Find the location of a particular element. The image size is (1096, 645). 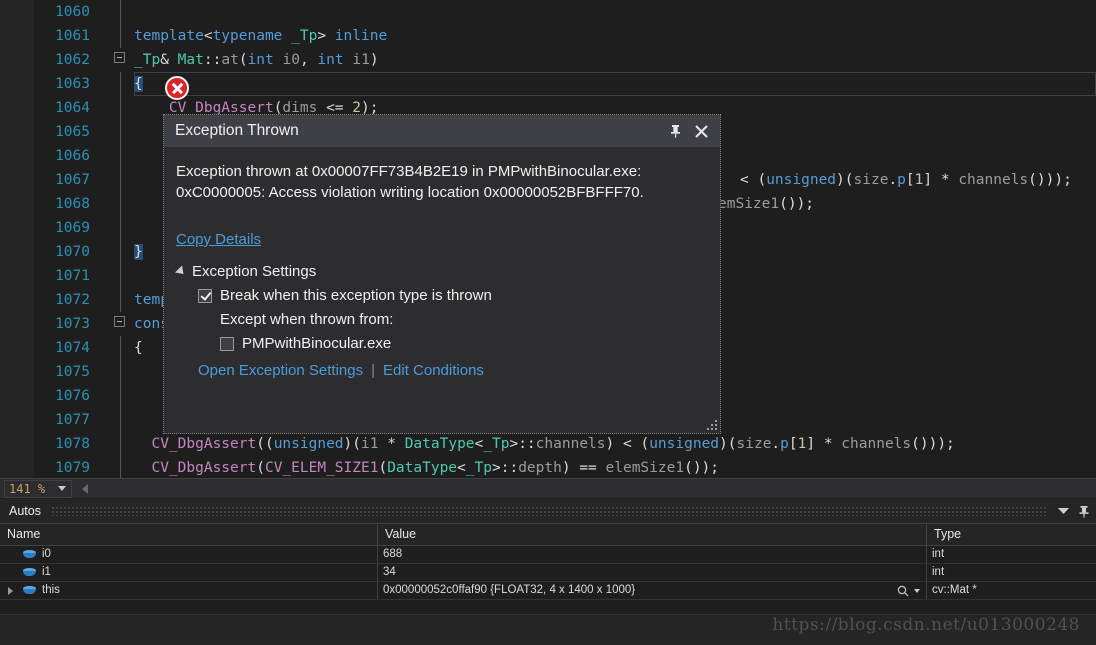

column-header-name: Name is located at coordinates (189, 534).